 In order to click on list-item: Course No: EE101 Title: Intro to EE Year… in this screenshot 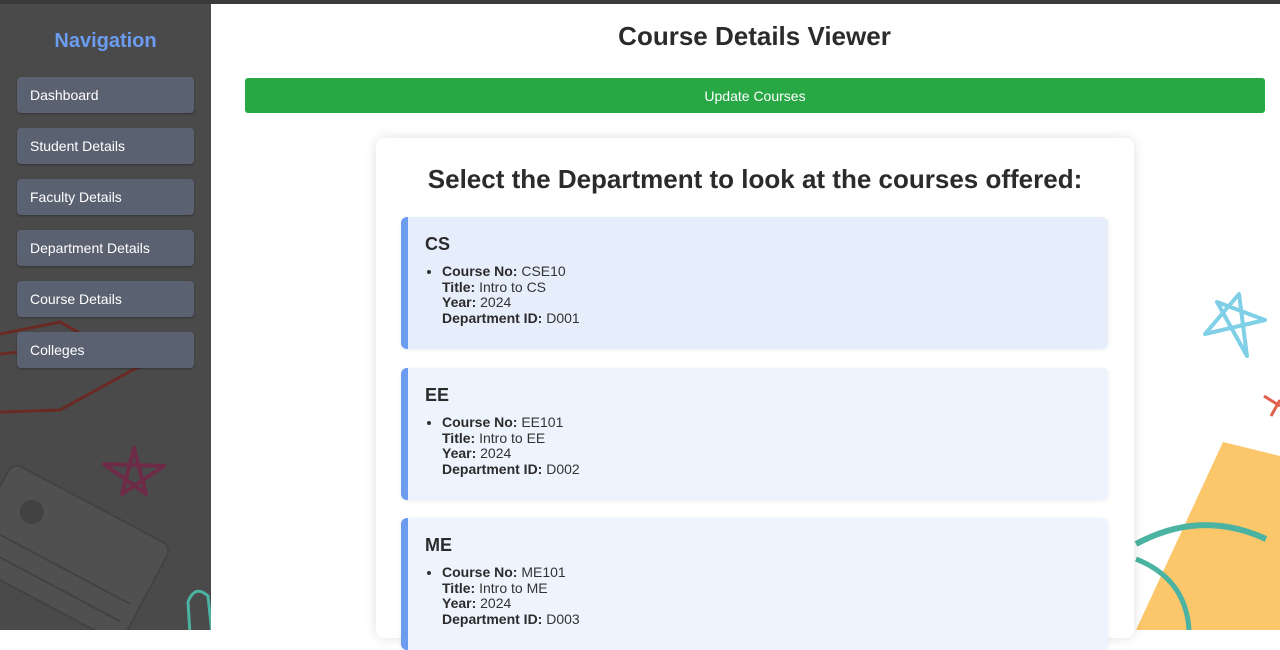, I will do `click(511, 445)`.